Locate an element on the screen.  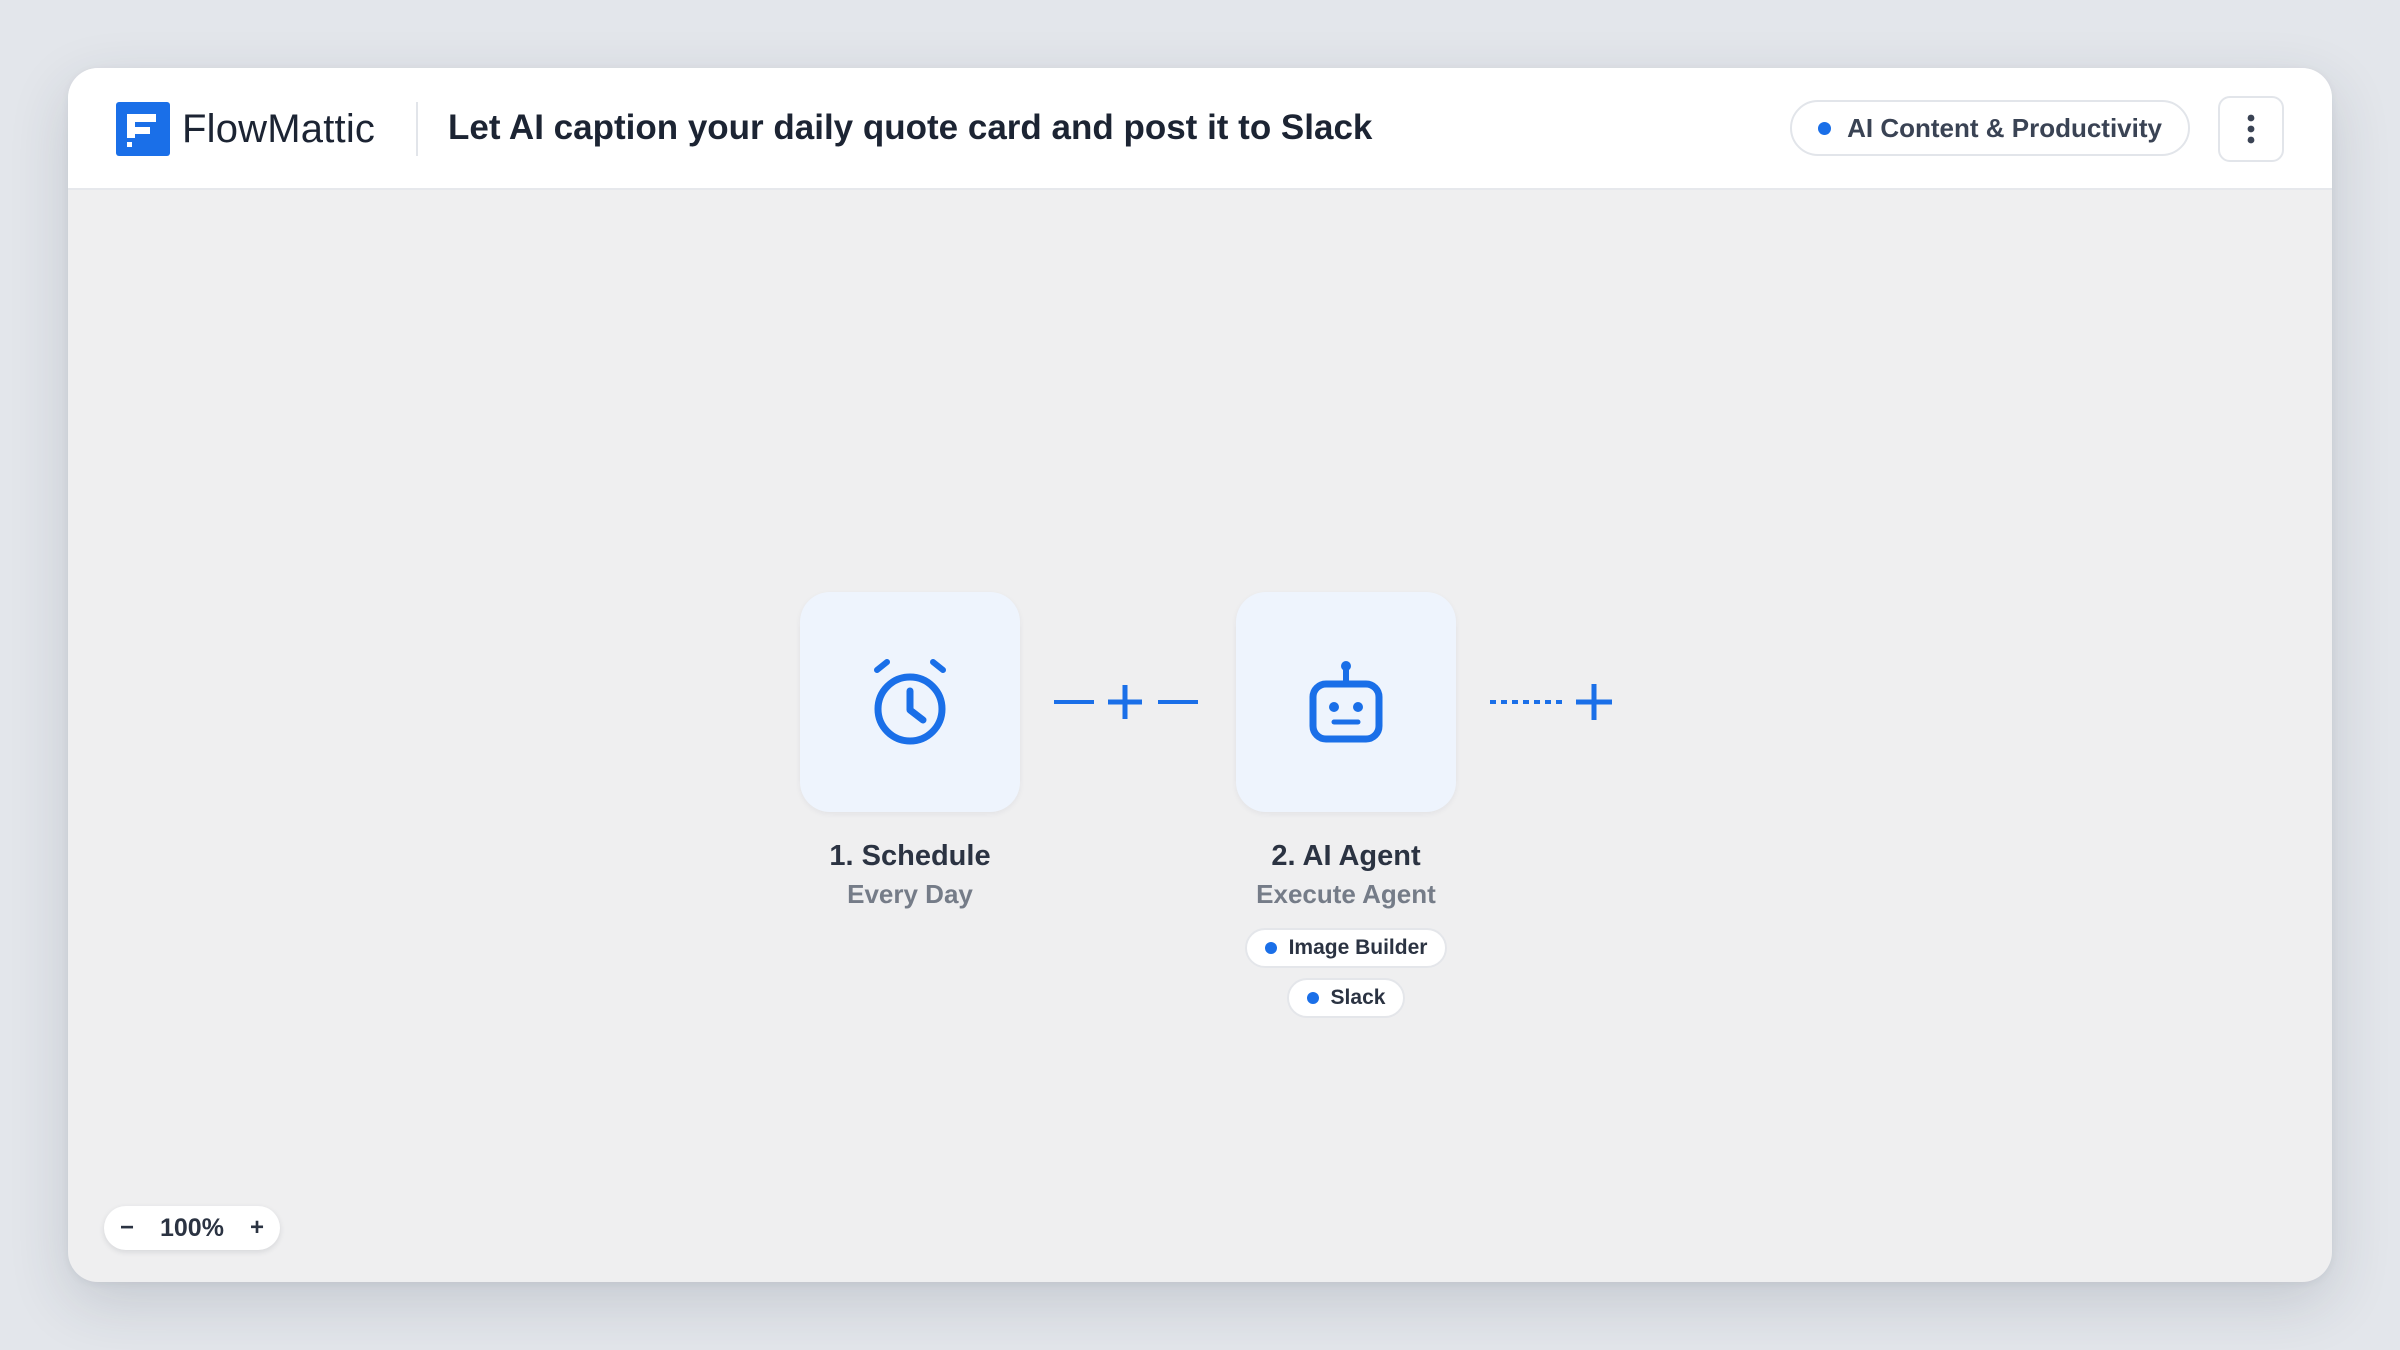
category-badge: AI Content & Productivity is located at coordinates (1990, 128).